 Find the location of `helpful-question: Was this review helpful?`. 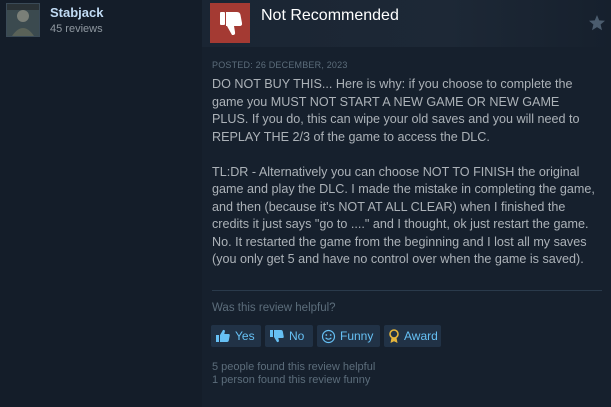

helpful-question: Was this review helpful? is located at coordinates (274, 308).